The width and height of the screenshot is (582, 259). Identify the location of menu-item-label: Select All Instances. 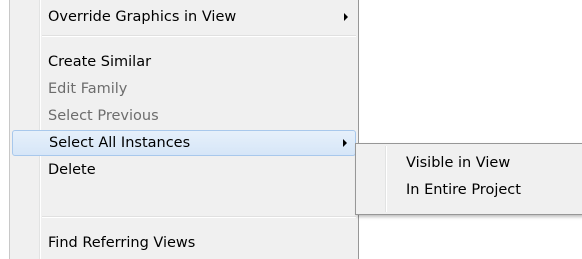
(120, 143).